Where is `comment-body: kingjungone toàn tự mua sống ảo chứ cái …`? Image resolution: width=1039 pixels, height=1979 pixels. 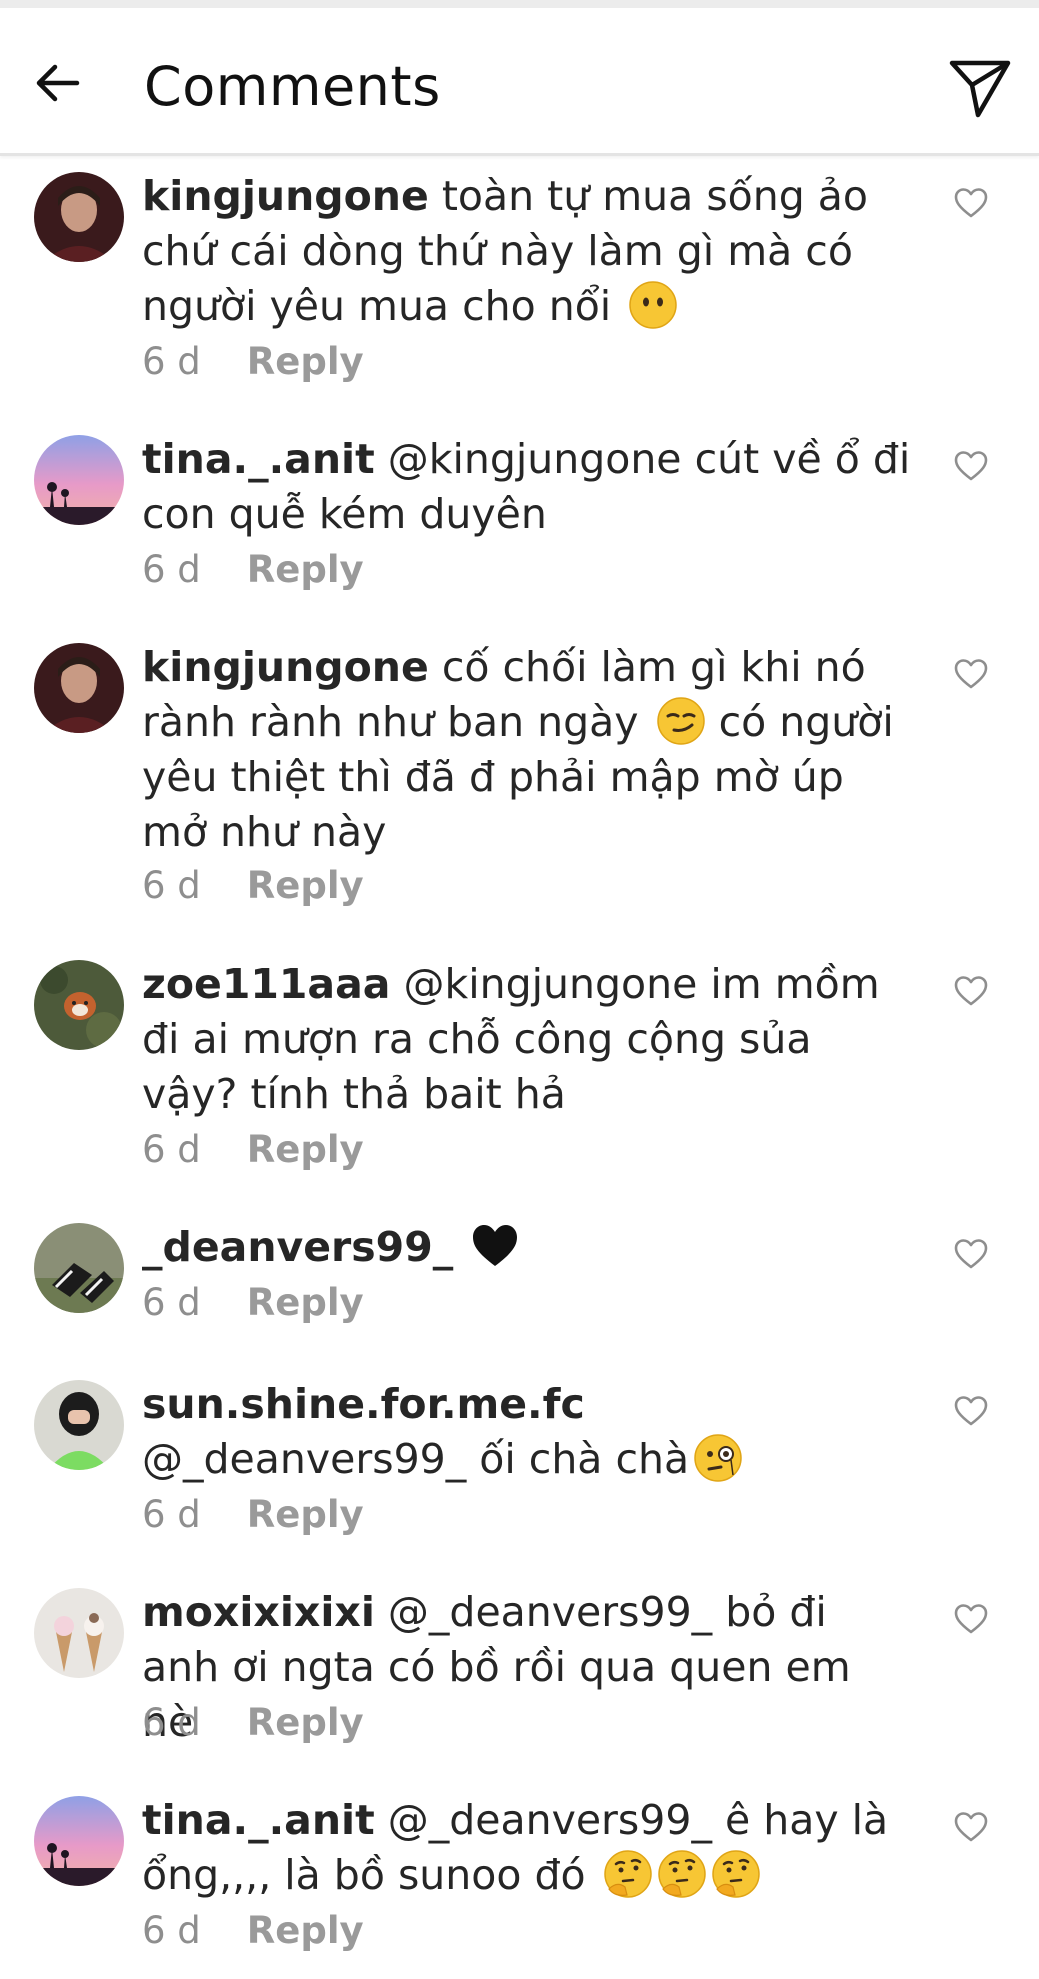 comment-body: kingjungone toàn tự mua sống ảo chứ cái … is located at coordinates (527, 251).